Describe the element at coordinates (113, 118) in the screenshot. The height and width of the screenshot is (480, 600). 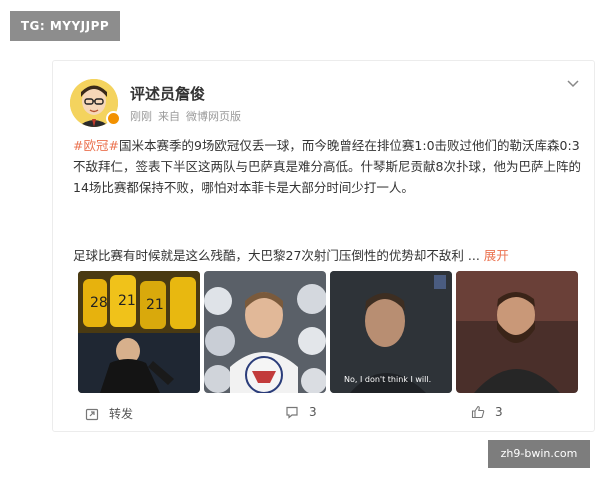
I see `verified-badge-icon` at that location.